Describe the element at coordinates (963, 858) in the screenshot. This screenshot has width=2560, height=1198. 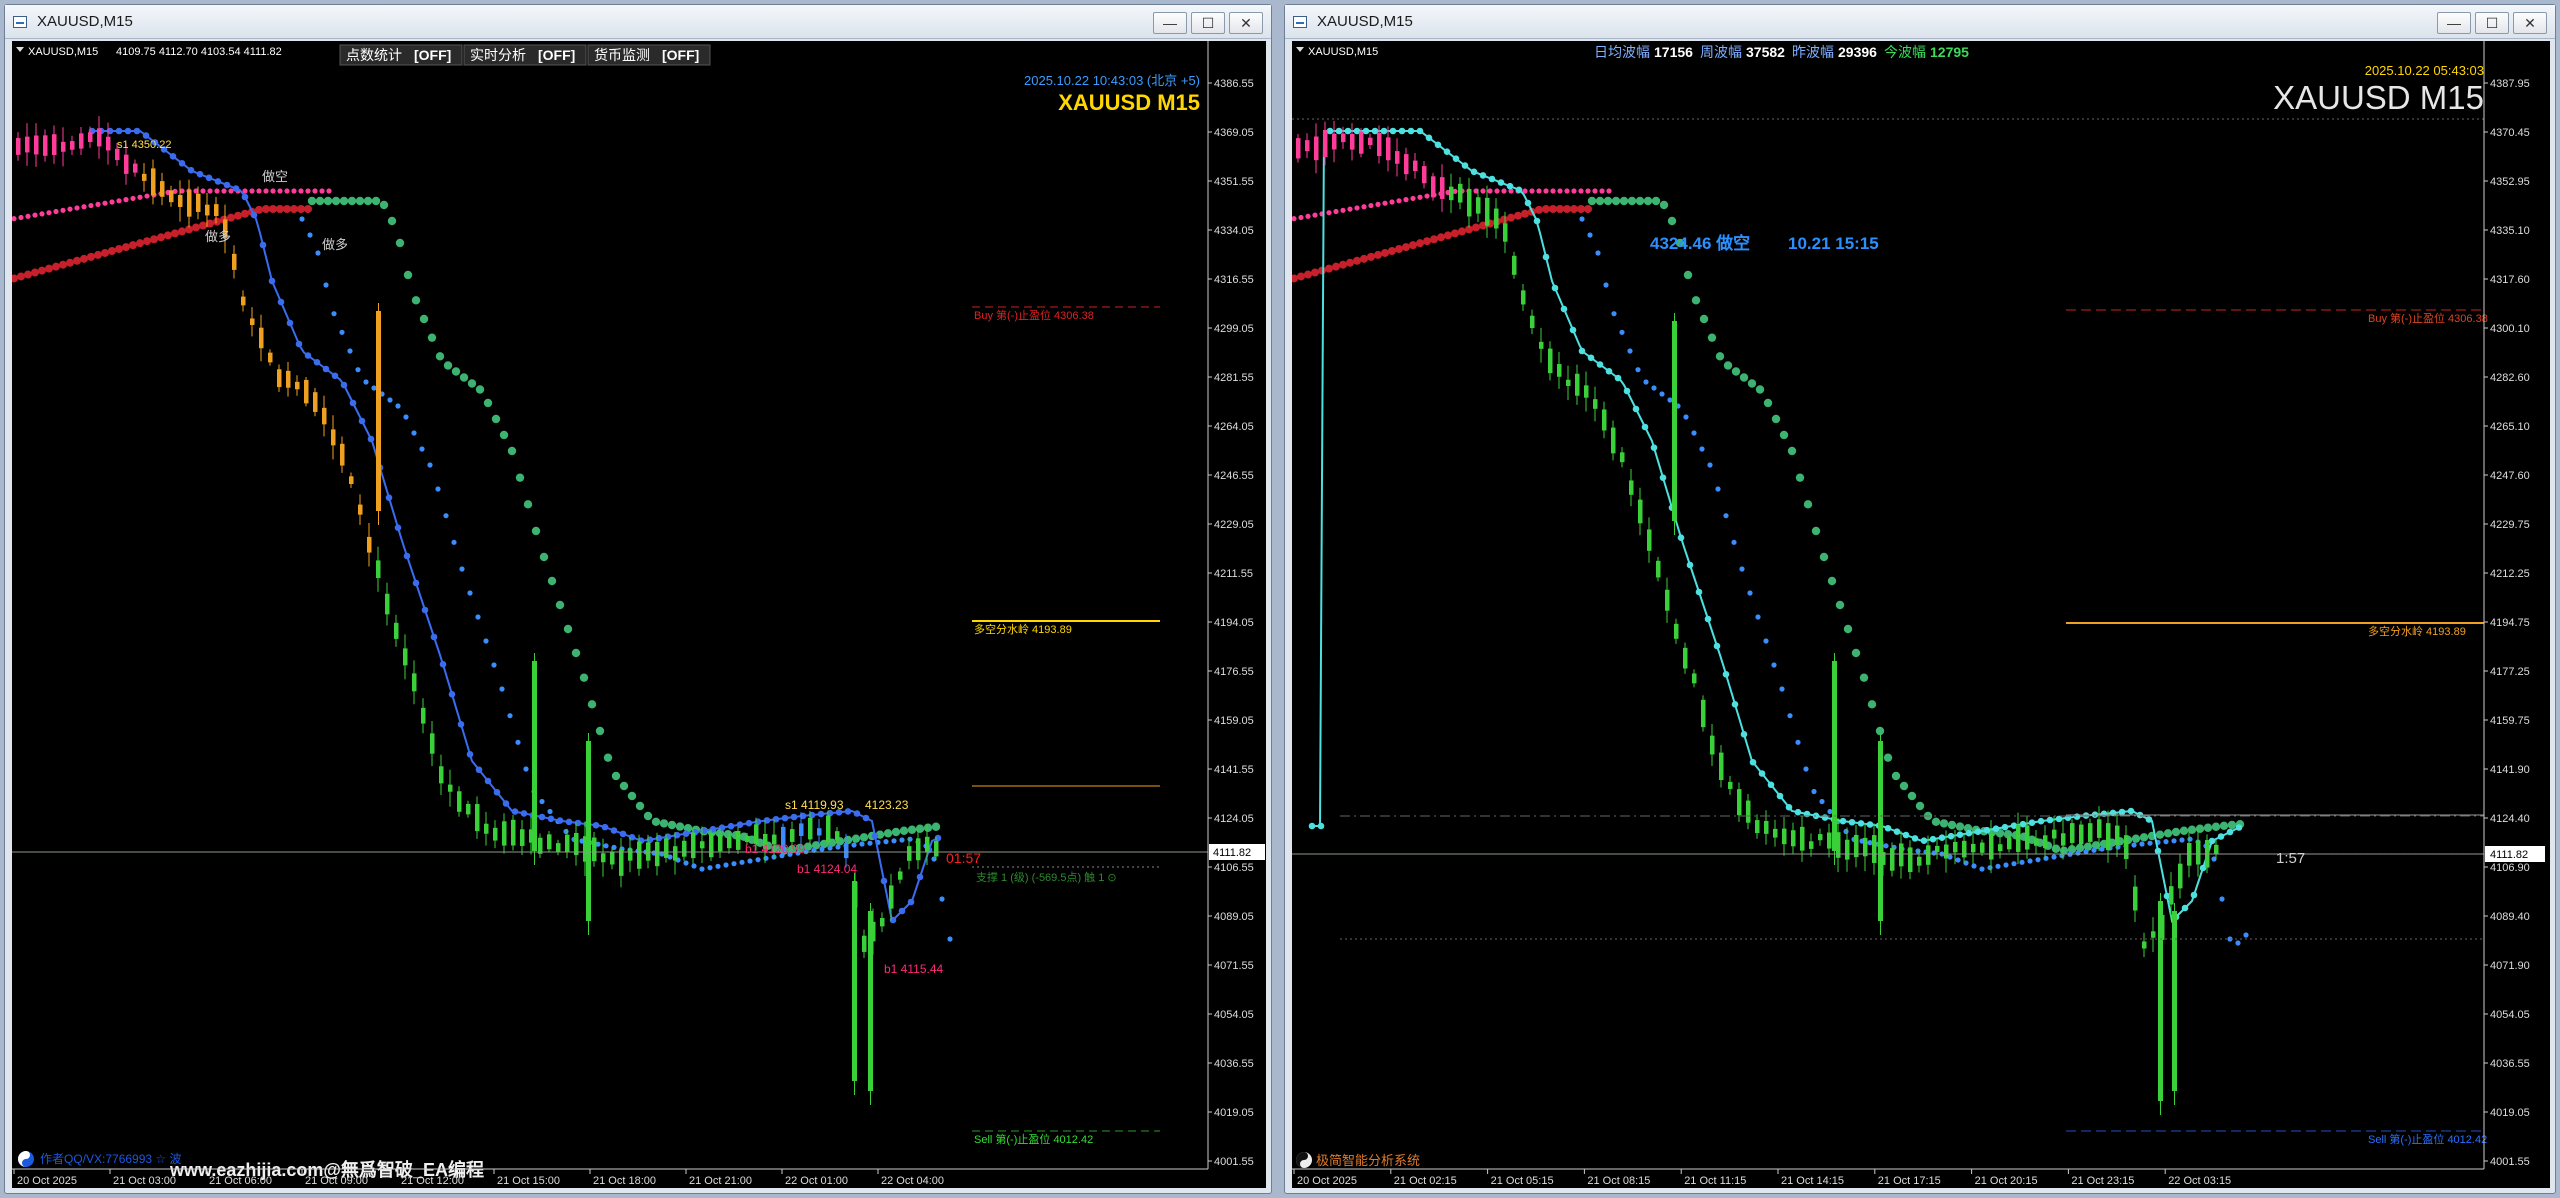
I see `bar-countdown: 01:57` at that location.